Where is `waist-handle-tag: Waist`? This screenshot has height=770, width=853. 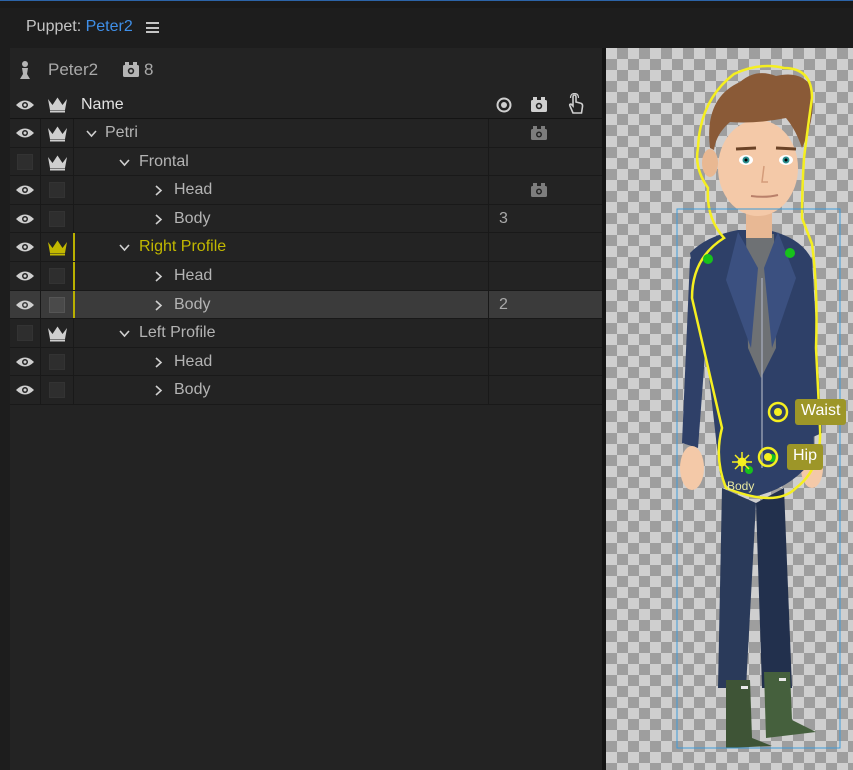
waist-handle-tag: Waist is located at coordinates (821, 412).